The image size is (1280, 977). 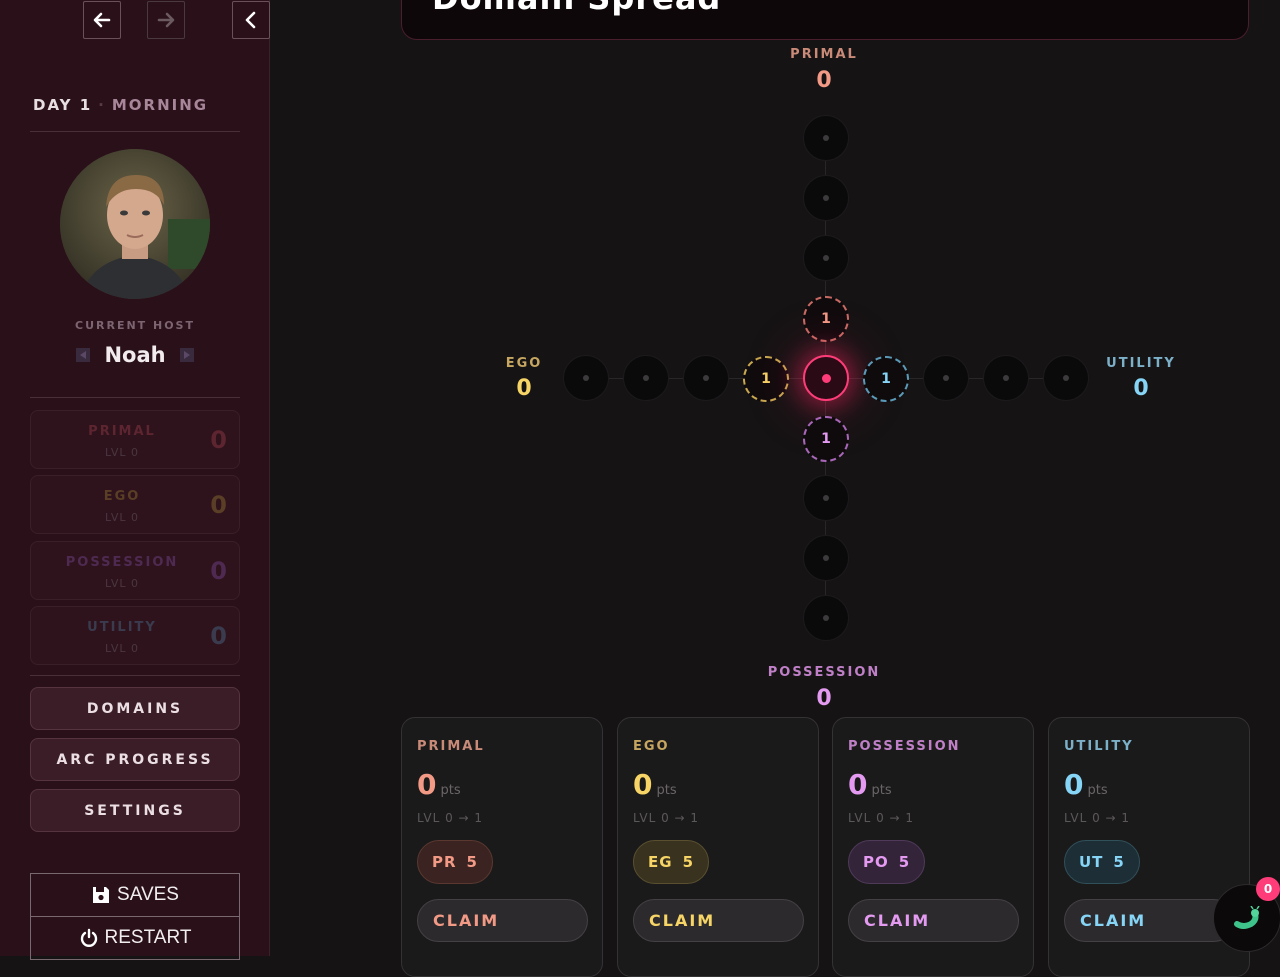 What do you see at coordinates (1141, 363) in the screenshot?
I see `axis-label-utility: UTILITY` at bounding box center [1141, 363].